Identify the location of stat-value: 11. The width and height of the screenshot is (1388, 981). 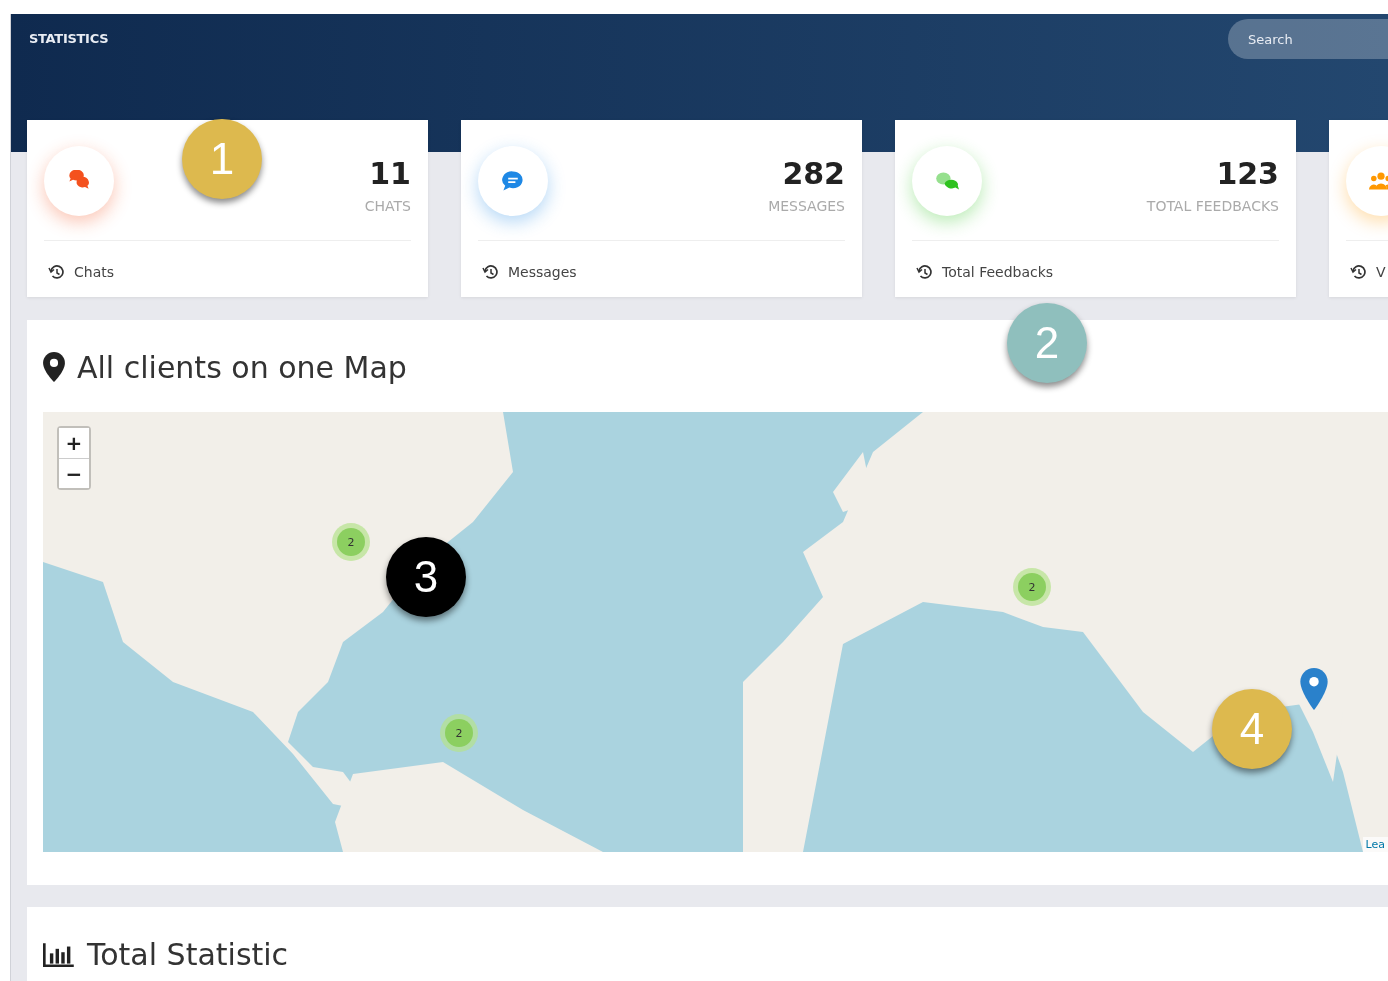
(390, 174).